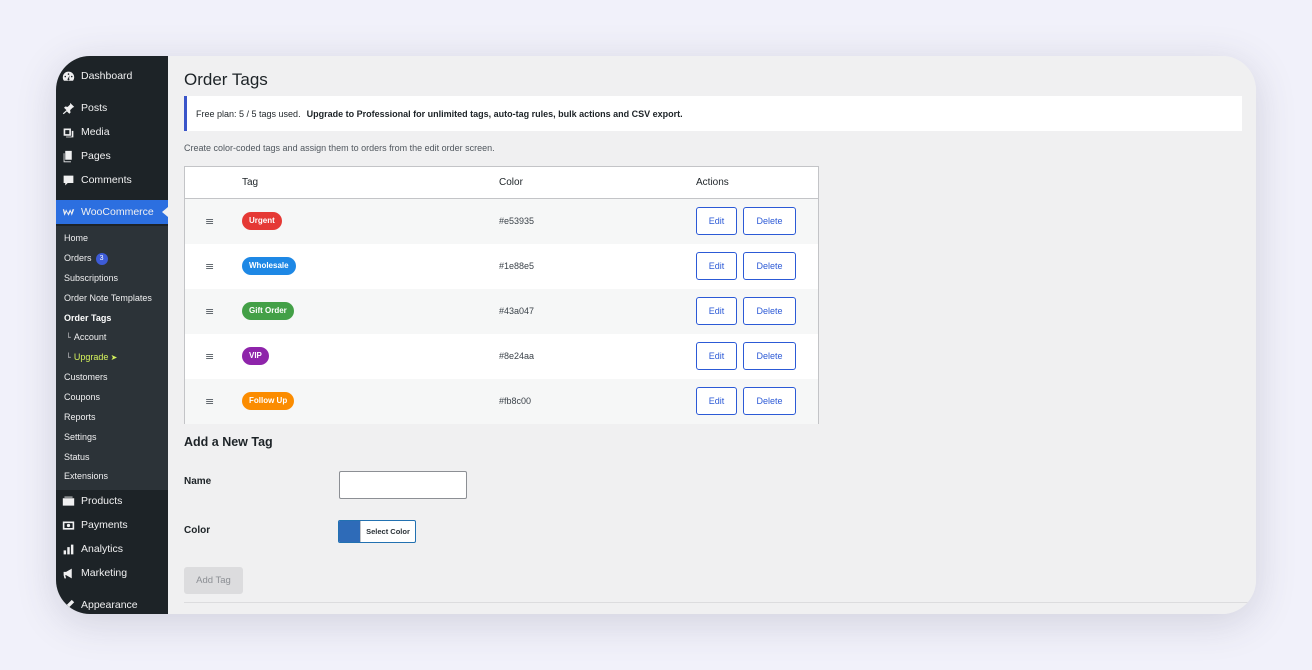 This screenshot has height=670, width=1312. I want to click on submenu-item-order-tags: Order Tags, so click(87, 318).